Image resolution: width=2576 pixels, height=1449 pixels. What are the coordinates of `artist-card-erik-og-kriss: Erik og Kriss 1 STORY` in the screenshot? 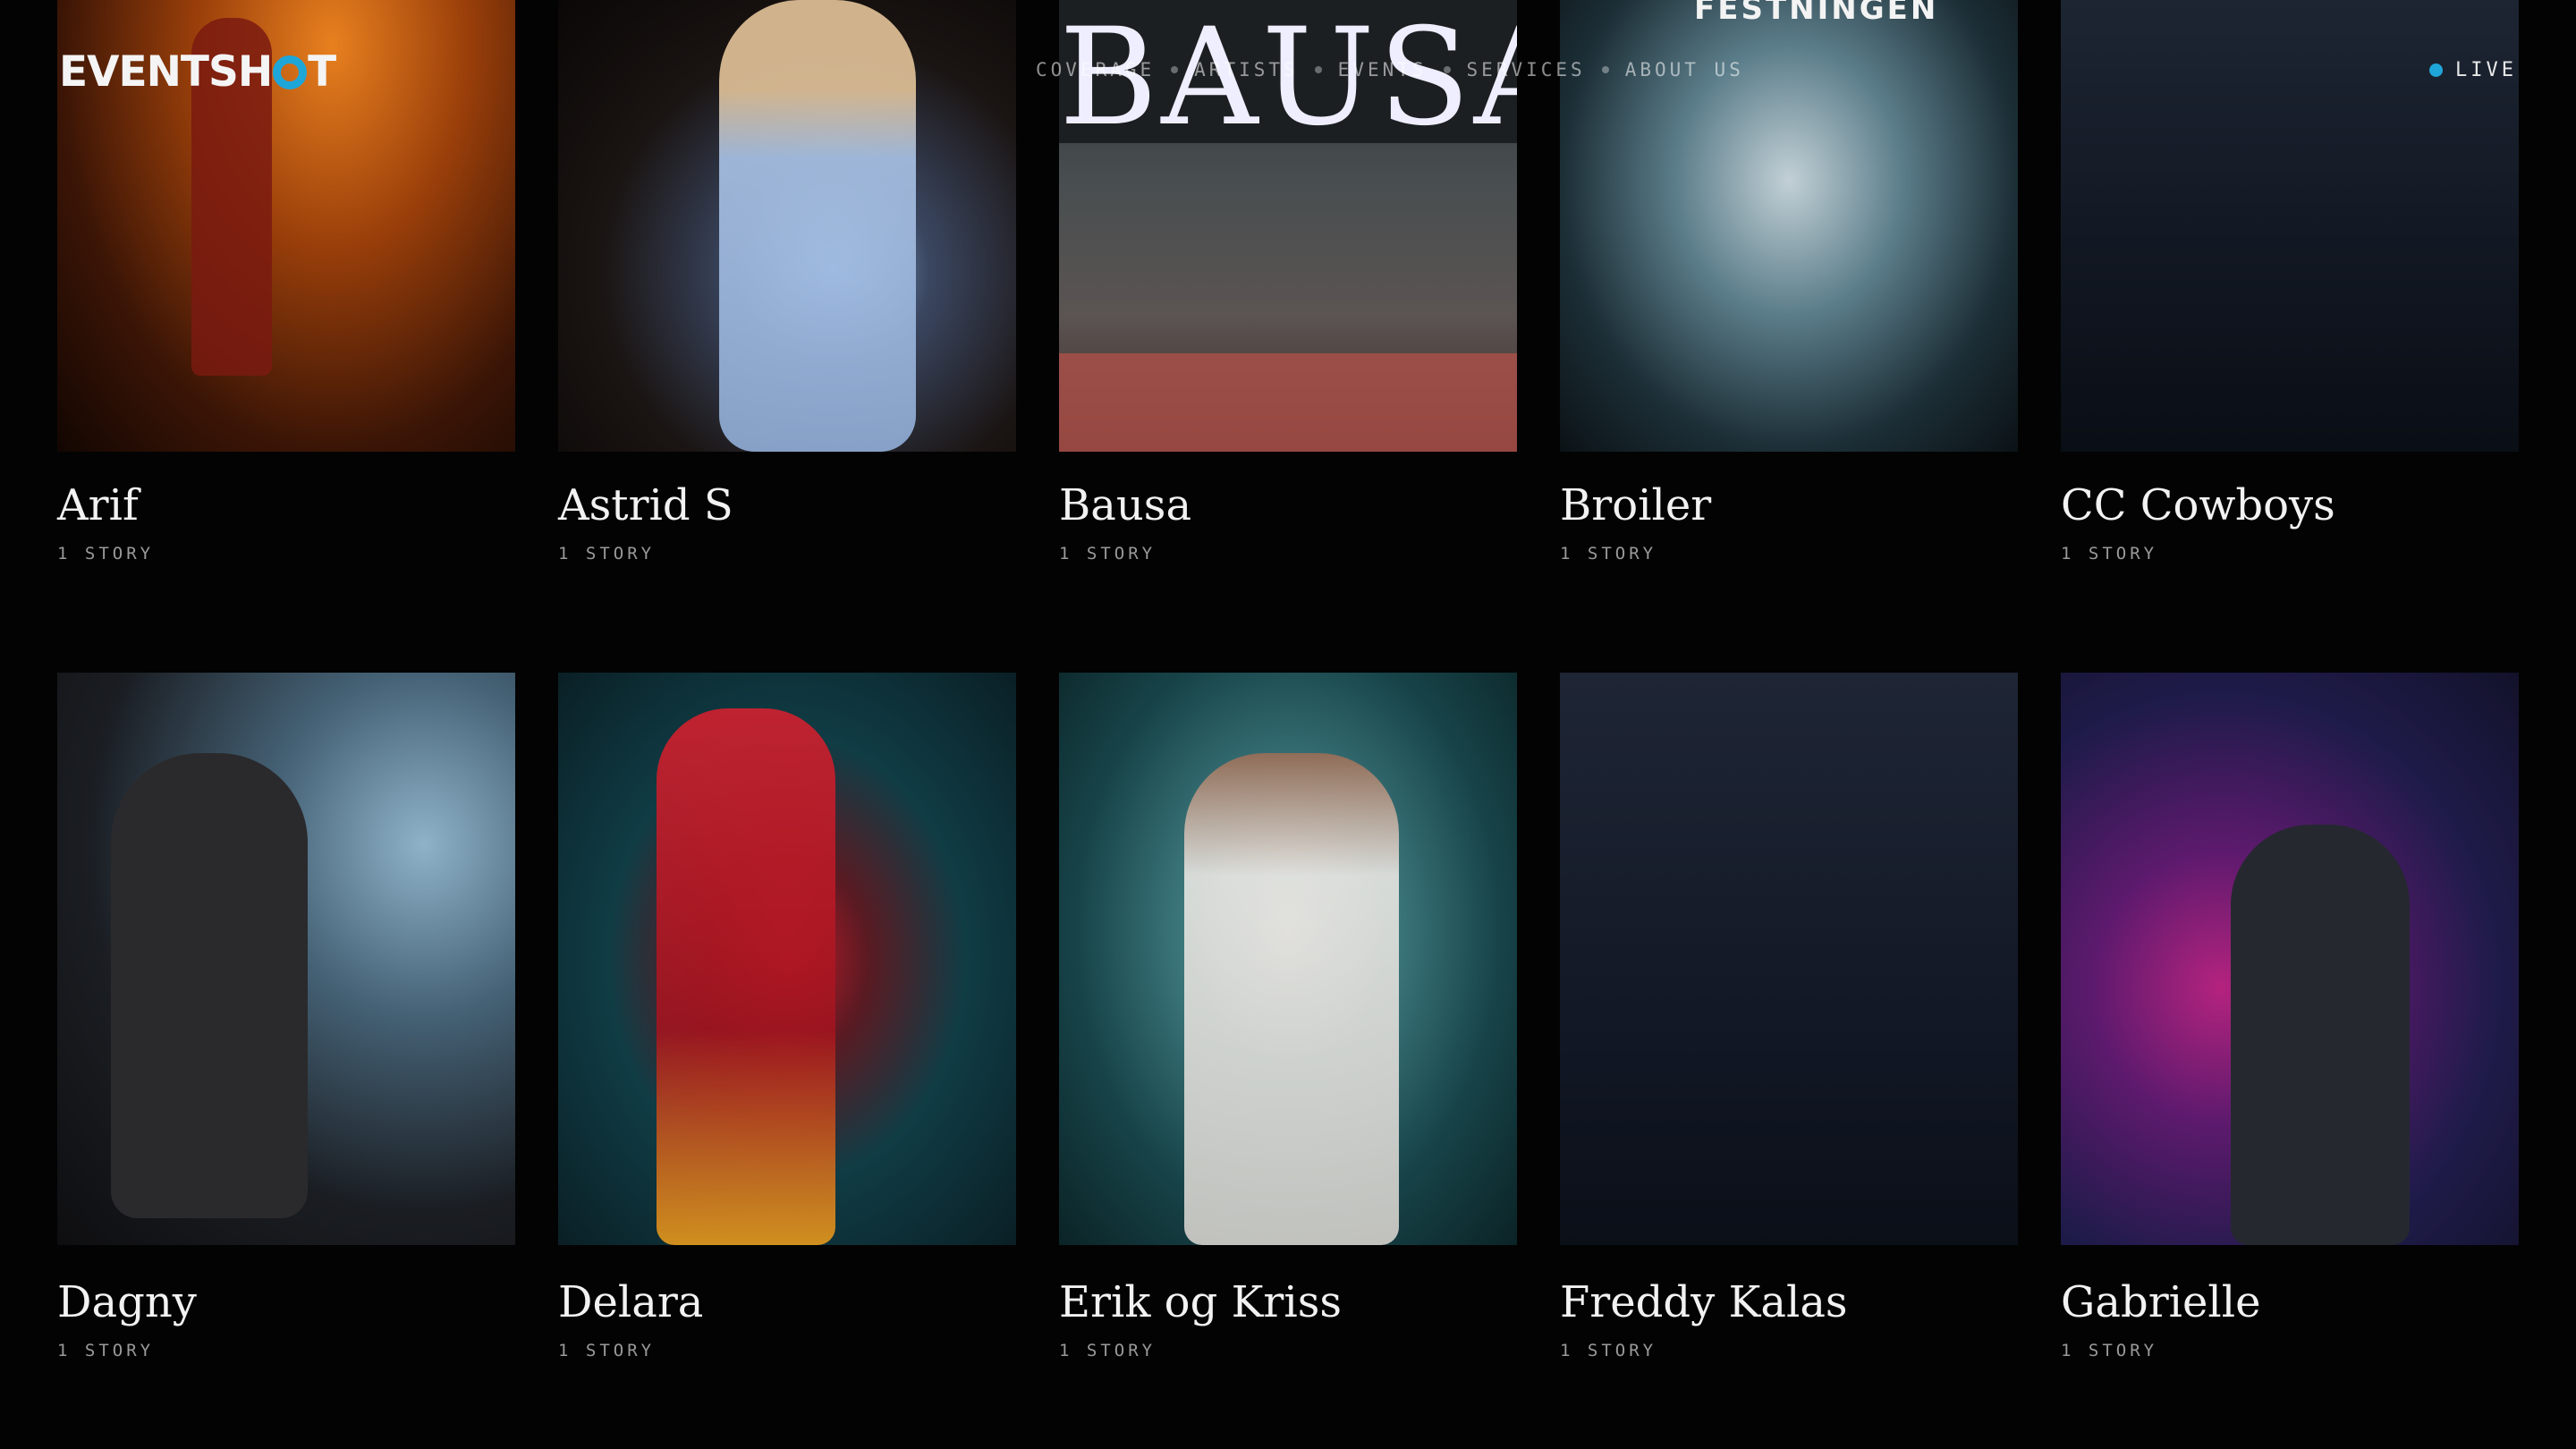 It's located at (1288, 1016).